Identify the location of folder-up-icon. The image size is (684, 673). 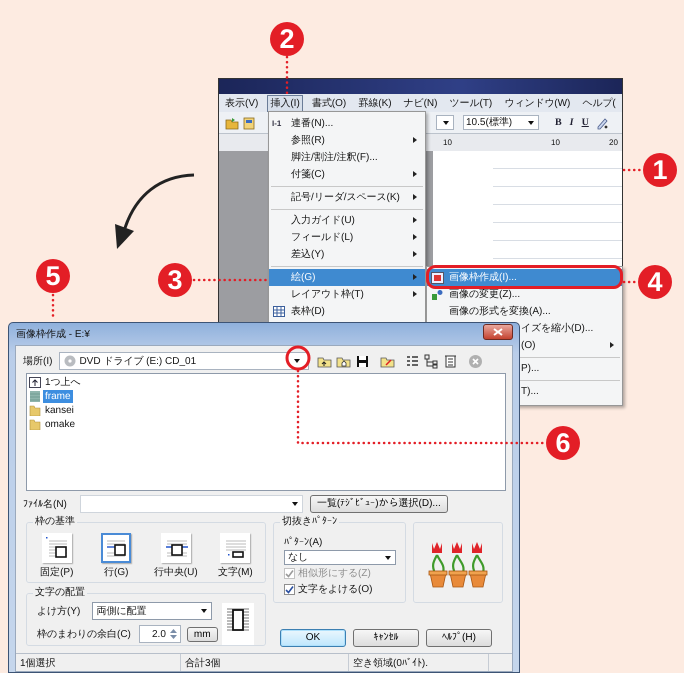
(35, 382).